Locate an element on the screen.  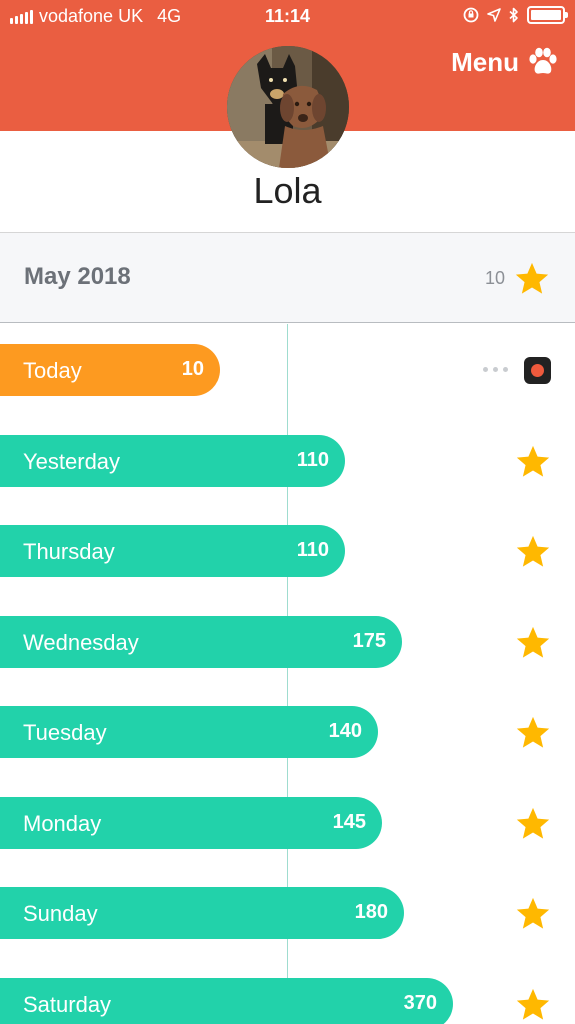
day-row: Yesterday 110 is located at coordinates (287, 461).